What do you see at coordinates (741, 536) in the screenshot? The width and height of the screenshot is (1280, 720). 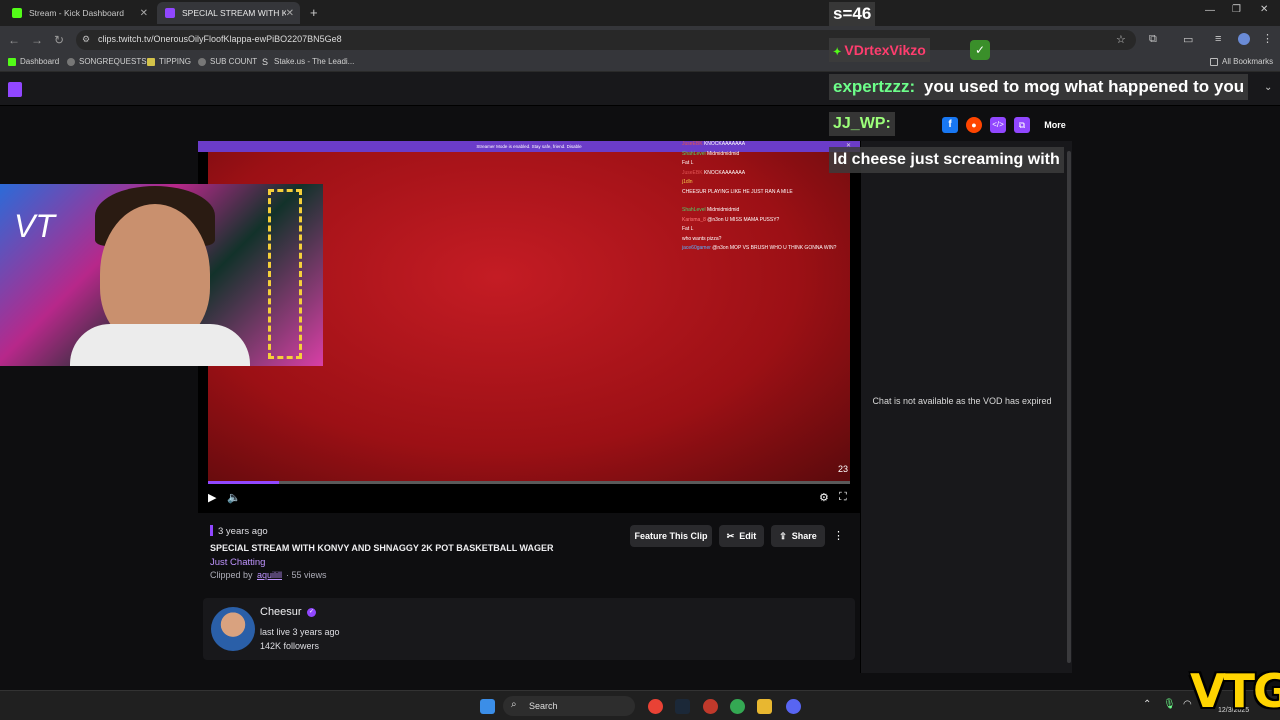 I see `edit-button: ✂ Edit` at bounding box center [741, 536].